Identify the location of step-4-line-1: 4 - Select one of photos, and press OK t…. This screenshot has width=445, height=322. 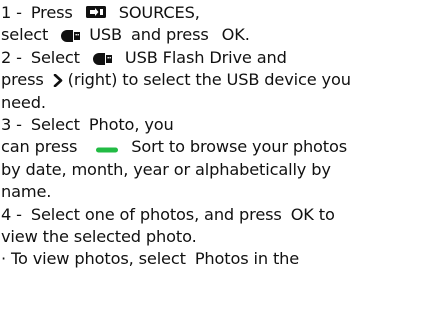
(223, 215).